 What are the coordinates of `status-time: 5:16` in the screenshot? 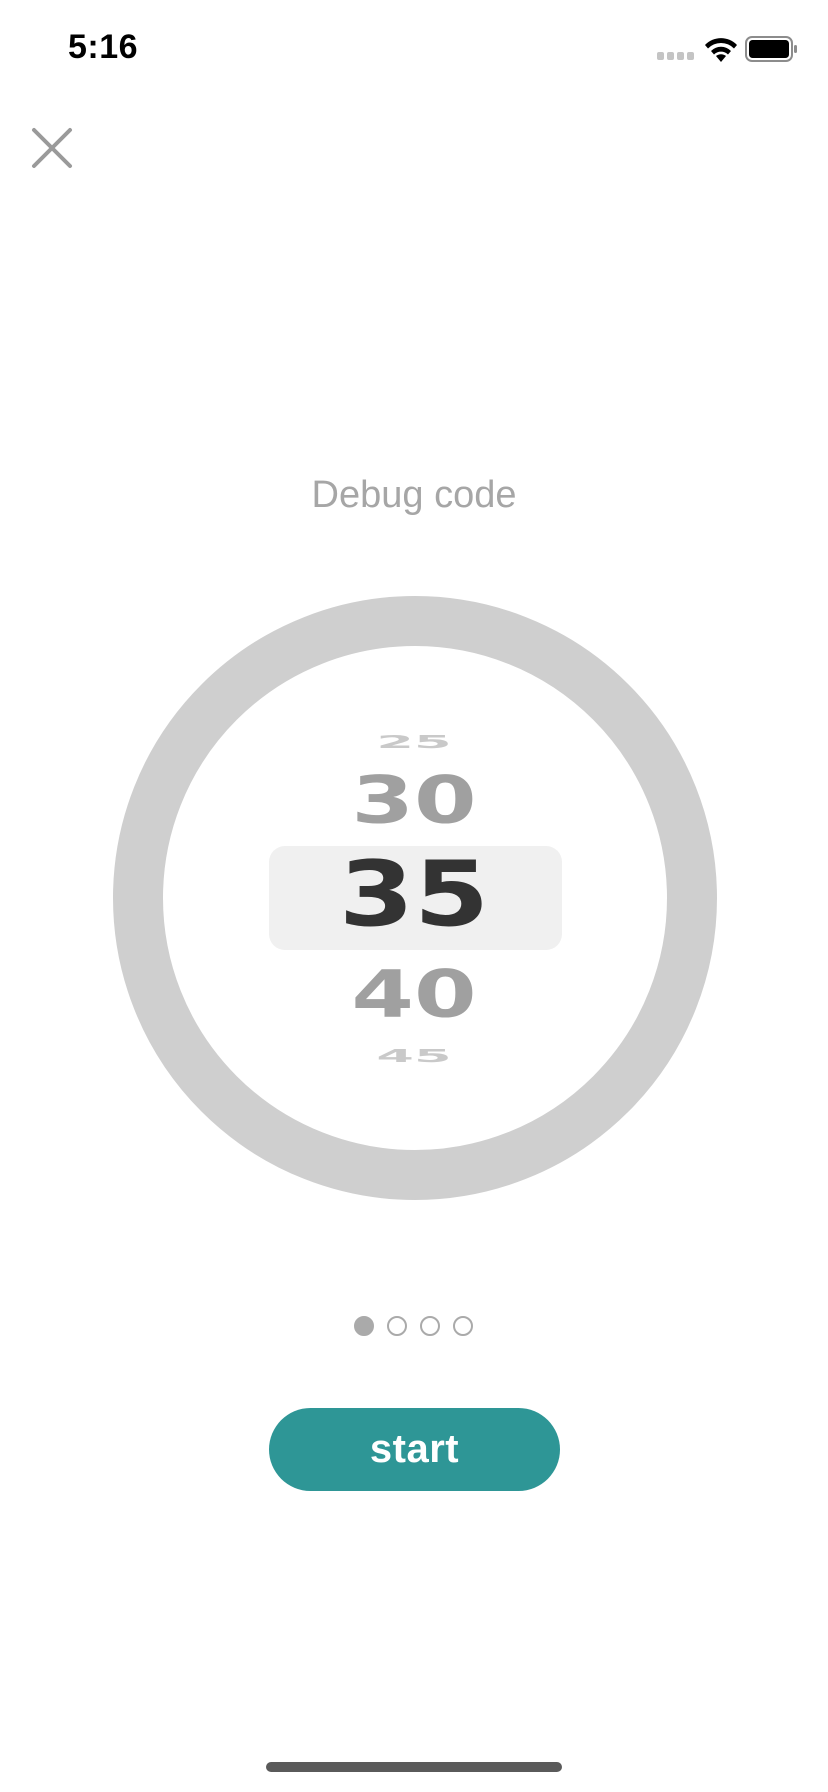 It's located at (103, 47).